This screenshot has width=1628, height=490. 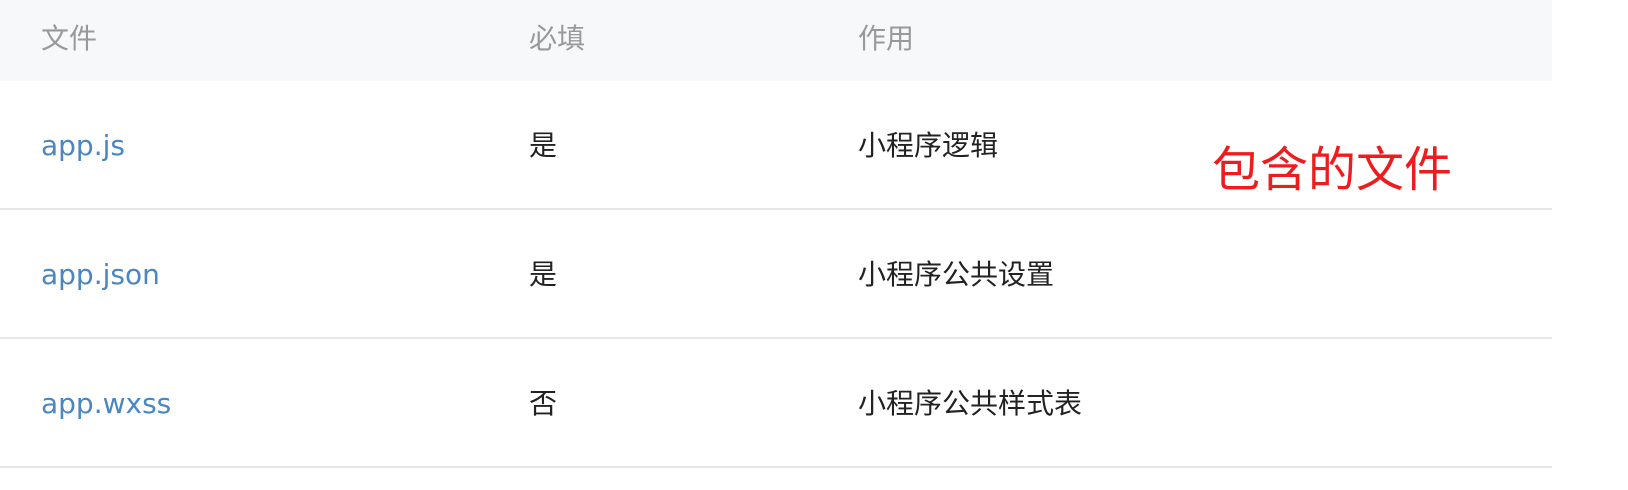 What do you see at coordinates (928, 145) in the screenshot?
I see `purpose-cell: 小程序逻辑` at bounding box center [928, 145].